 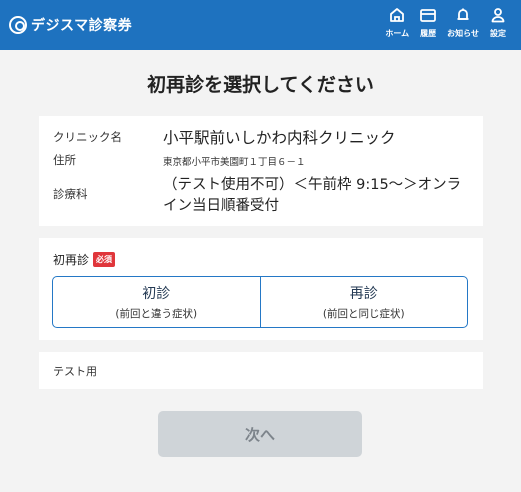 What do you see at coordinates (463, 33) in the screenshot?
I see `nav-notifications-label: お知らせ` at bounding box center [463, 33].